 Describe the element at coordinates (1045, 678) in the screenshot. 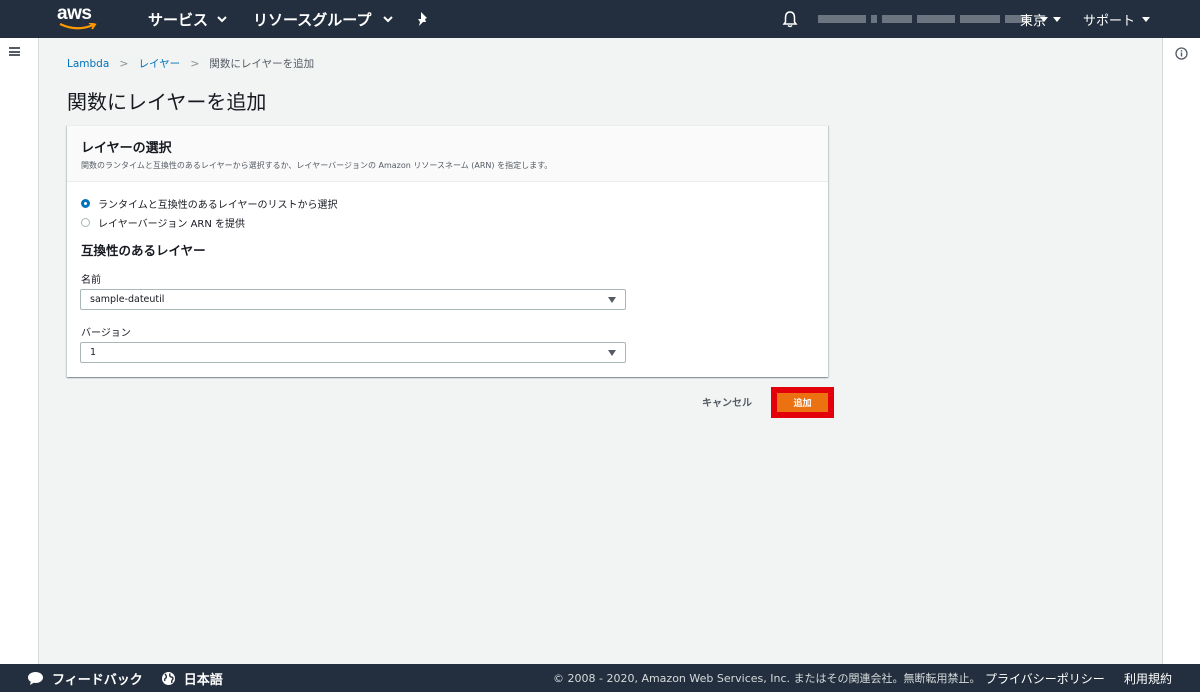

I see `privacy-policy-link: プライバシーポリシー` at that location.